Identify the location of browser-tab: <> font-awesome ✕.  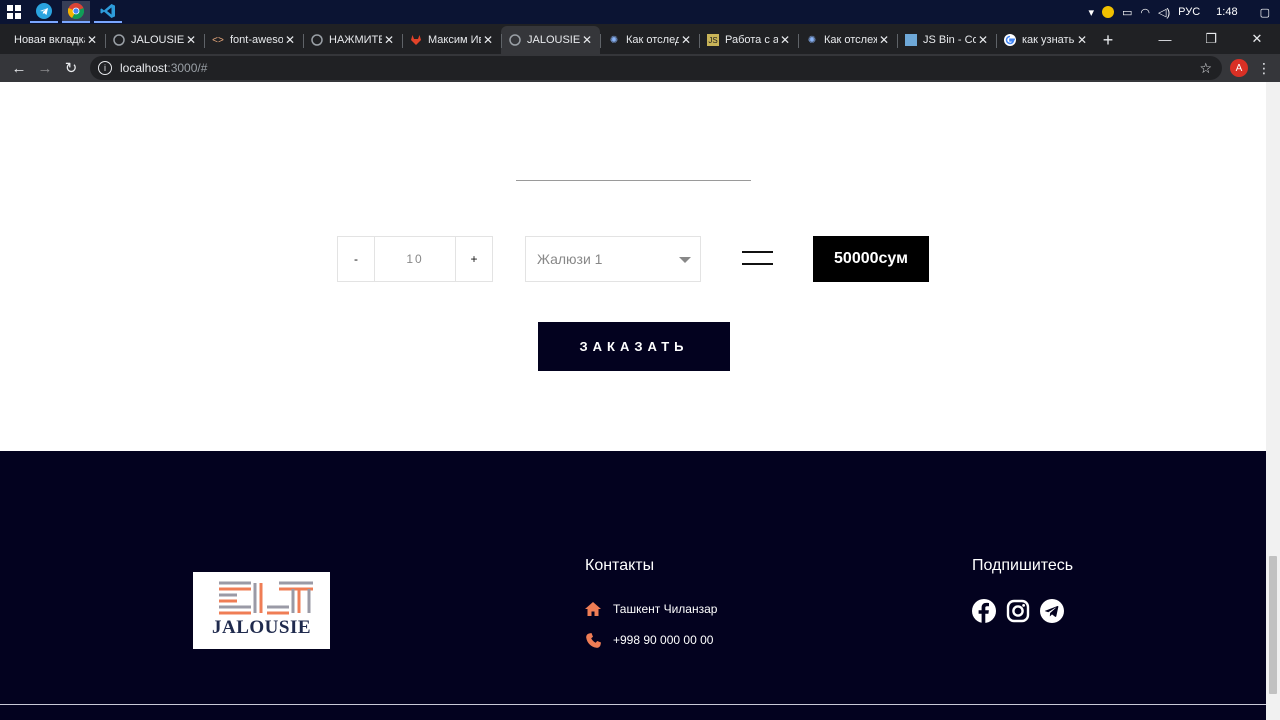
(253, 40).